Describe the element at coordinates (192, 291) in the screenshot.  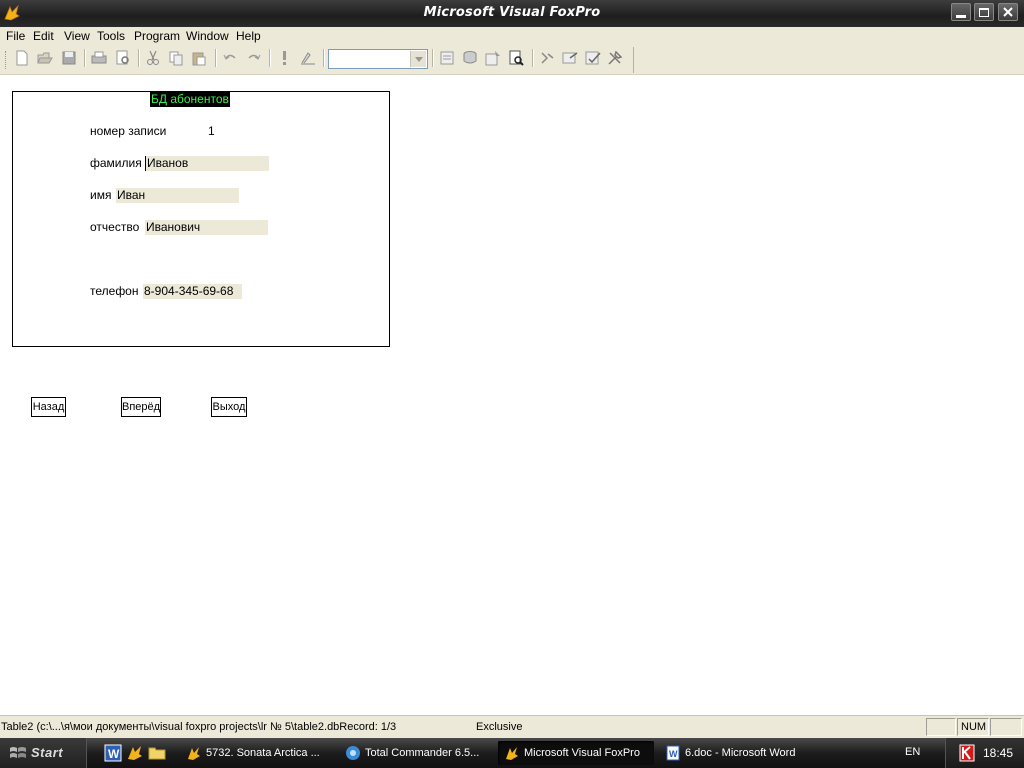
I see `phone-field: 8-904-345-69-68` at that location.